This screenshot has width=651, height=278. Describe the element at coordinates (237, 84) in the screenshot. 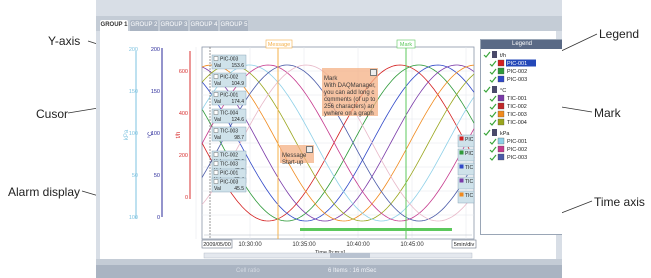

I see `readout-upper-value: 104.9` at that location.